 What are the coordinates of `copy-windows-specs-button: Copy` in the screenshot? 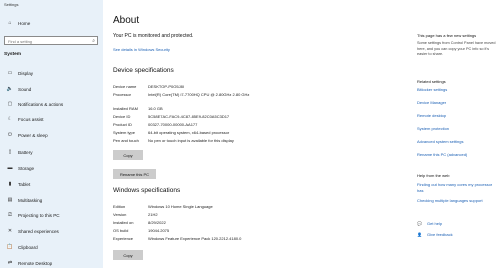 It's located at (128, 255).